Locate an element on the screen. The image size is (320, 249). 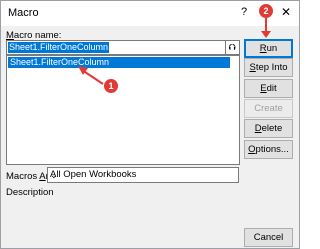
annotation-badge-2: 2 is located at coordinates (266, 11).